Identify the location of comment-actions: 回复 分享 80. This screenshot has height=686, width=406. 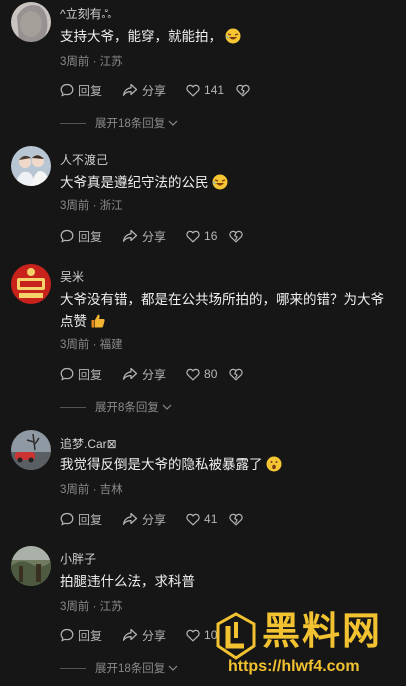
(163, 374).